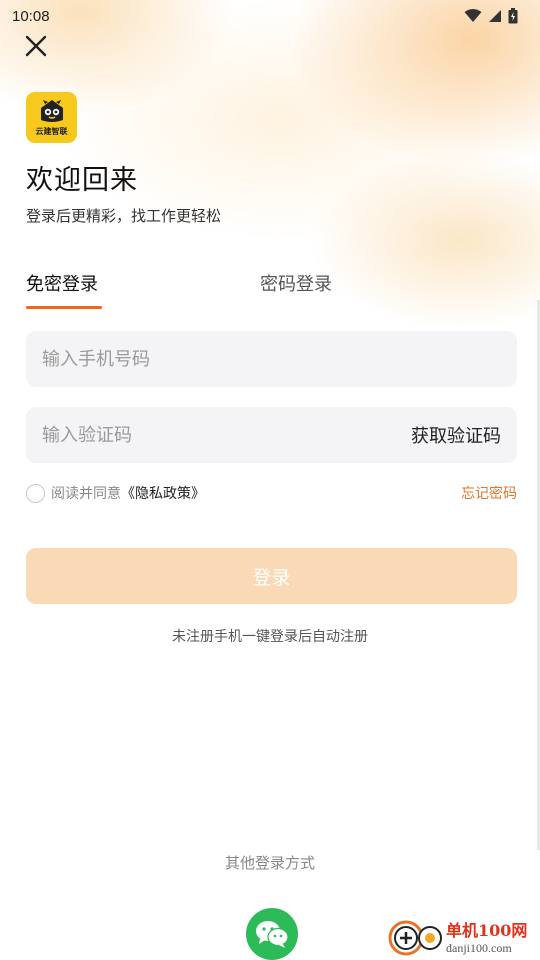 Image resolution: width=540 pixels, height=960 pixels. I want to click on watermark-logo-icon, so click(415, 938).